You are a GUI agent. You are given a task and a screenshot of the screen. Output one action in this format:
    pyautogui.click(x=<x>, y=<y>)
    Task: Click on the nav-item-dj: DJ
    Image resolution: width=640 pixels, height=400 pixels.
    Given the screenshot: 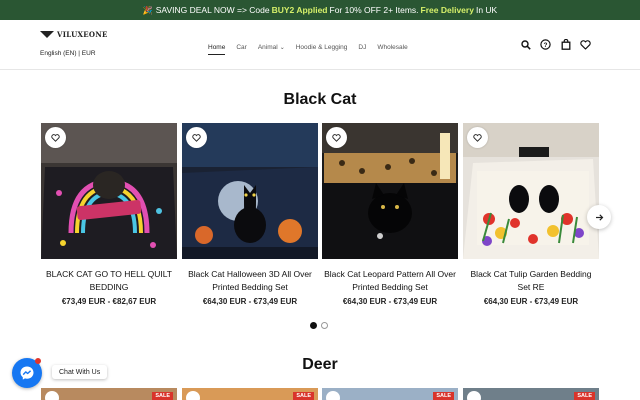 What is the action you would take?
    pyautogui.click(x=362, y=47)
    